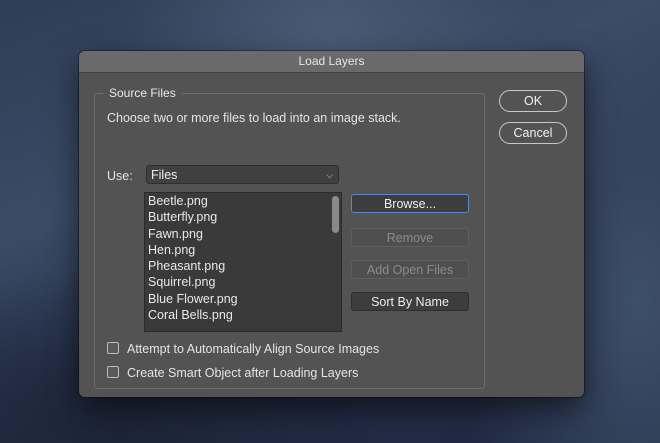  I want to click on list-item: Blue Flower.png, so click(243, 299).